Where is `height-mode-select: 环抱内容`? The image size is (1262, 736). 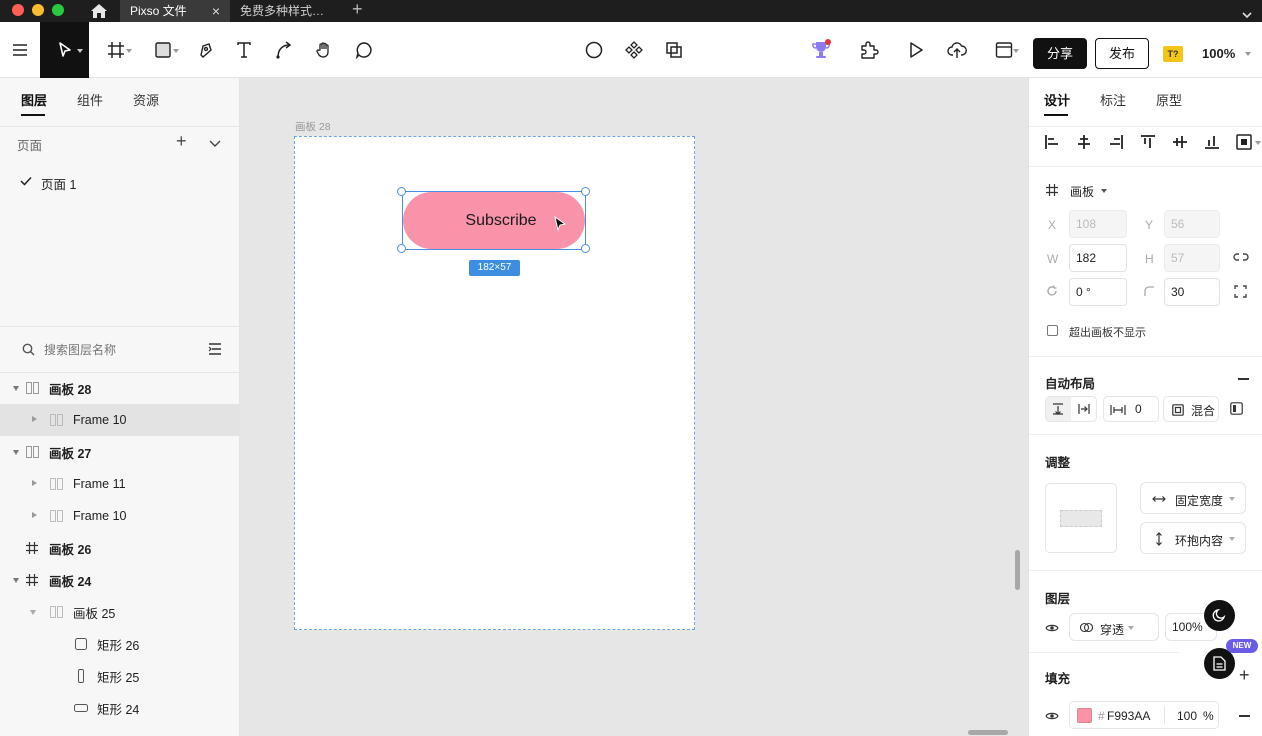 height-mode-select: 环抱内容 is located at coordinates (1193, 538).